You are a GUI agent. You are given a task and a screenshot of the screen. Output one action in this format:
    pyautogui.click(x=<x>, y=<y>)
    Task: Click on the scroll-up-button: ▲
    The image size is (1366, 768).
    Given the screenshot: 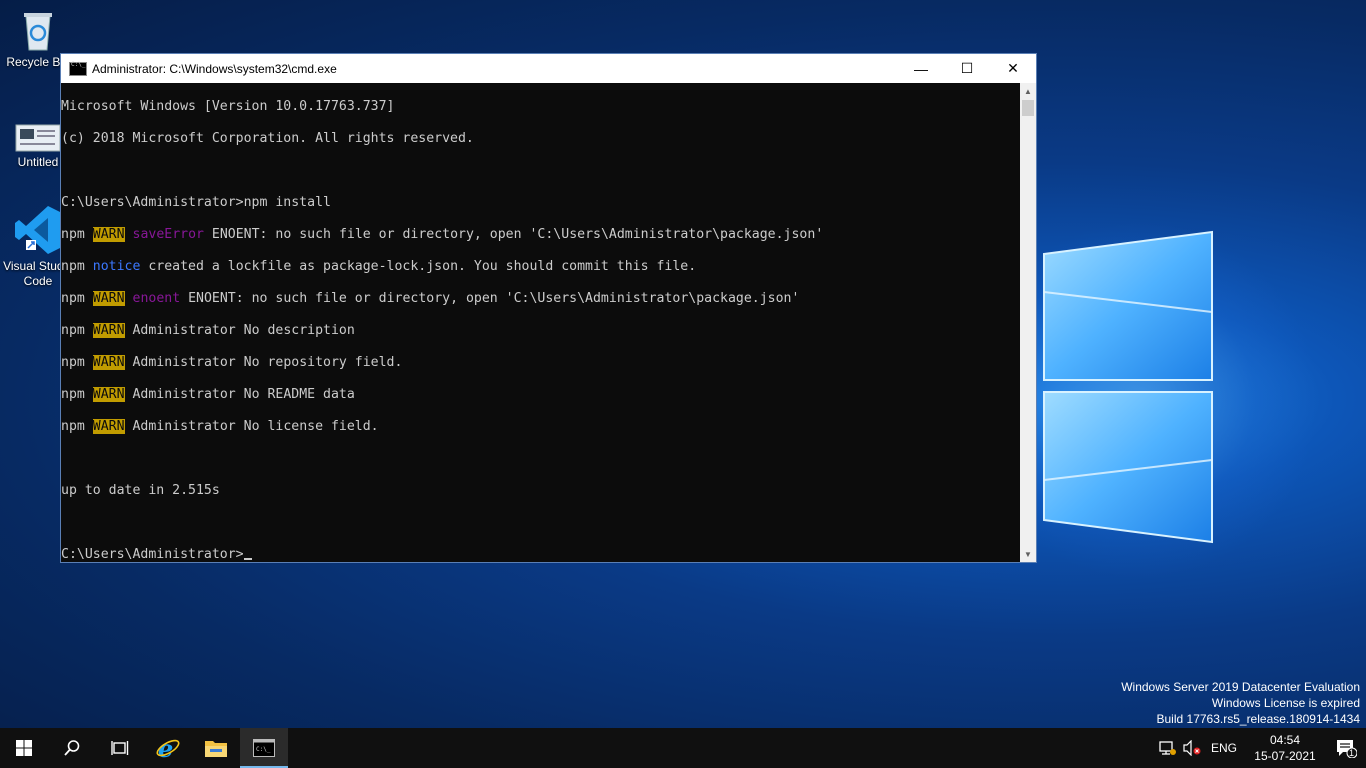 What is the action you would take?
    pyautogui.click(x=1028, y=91)
    